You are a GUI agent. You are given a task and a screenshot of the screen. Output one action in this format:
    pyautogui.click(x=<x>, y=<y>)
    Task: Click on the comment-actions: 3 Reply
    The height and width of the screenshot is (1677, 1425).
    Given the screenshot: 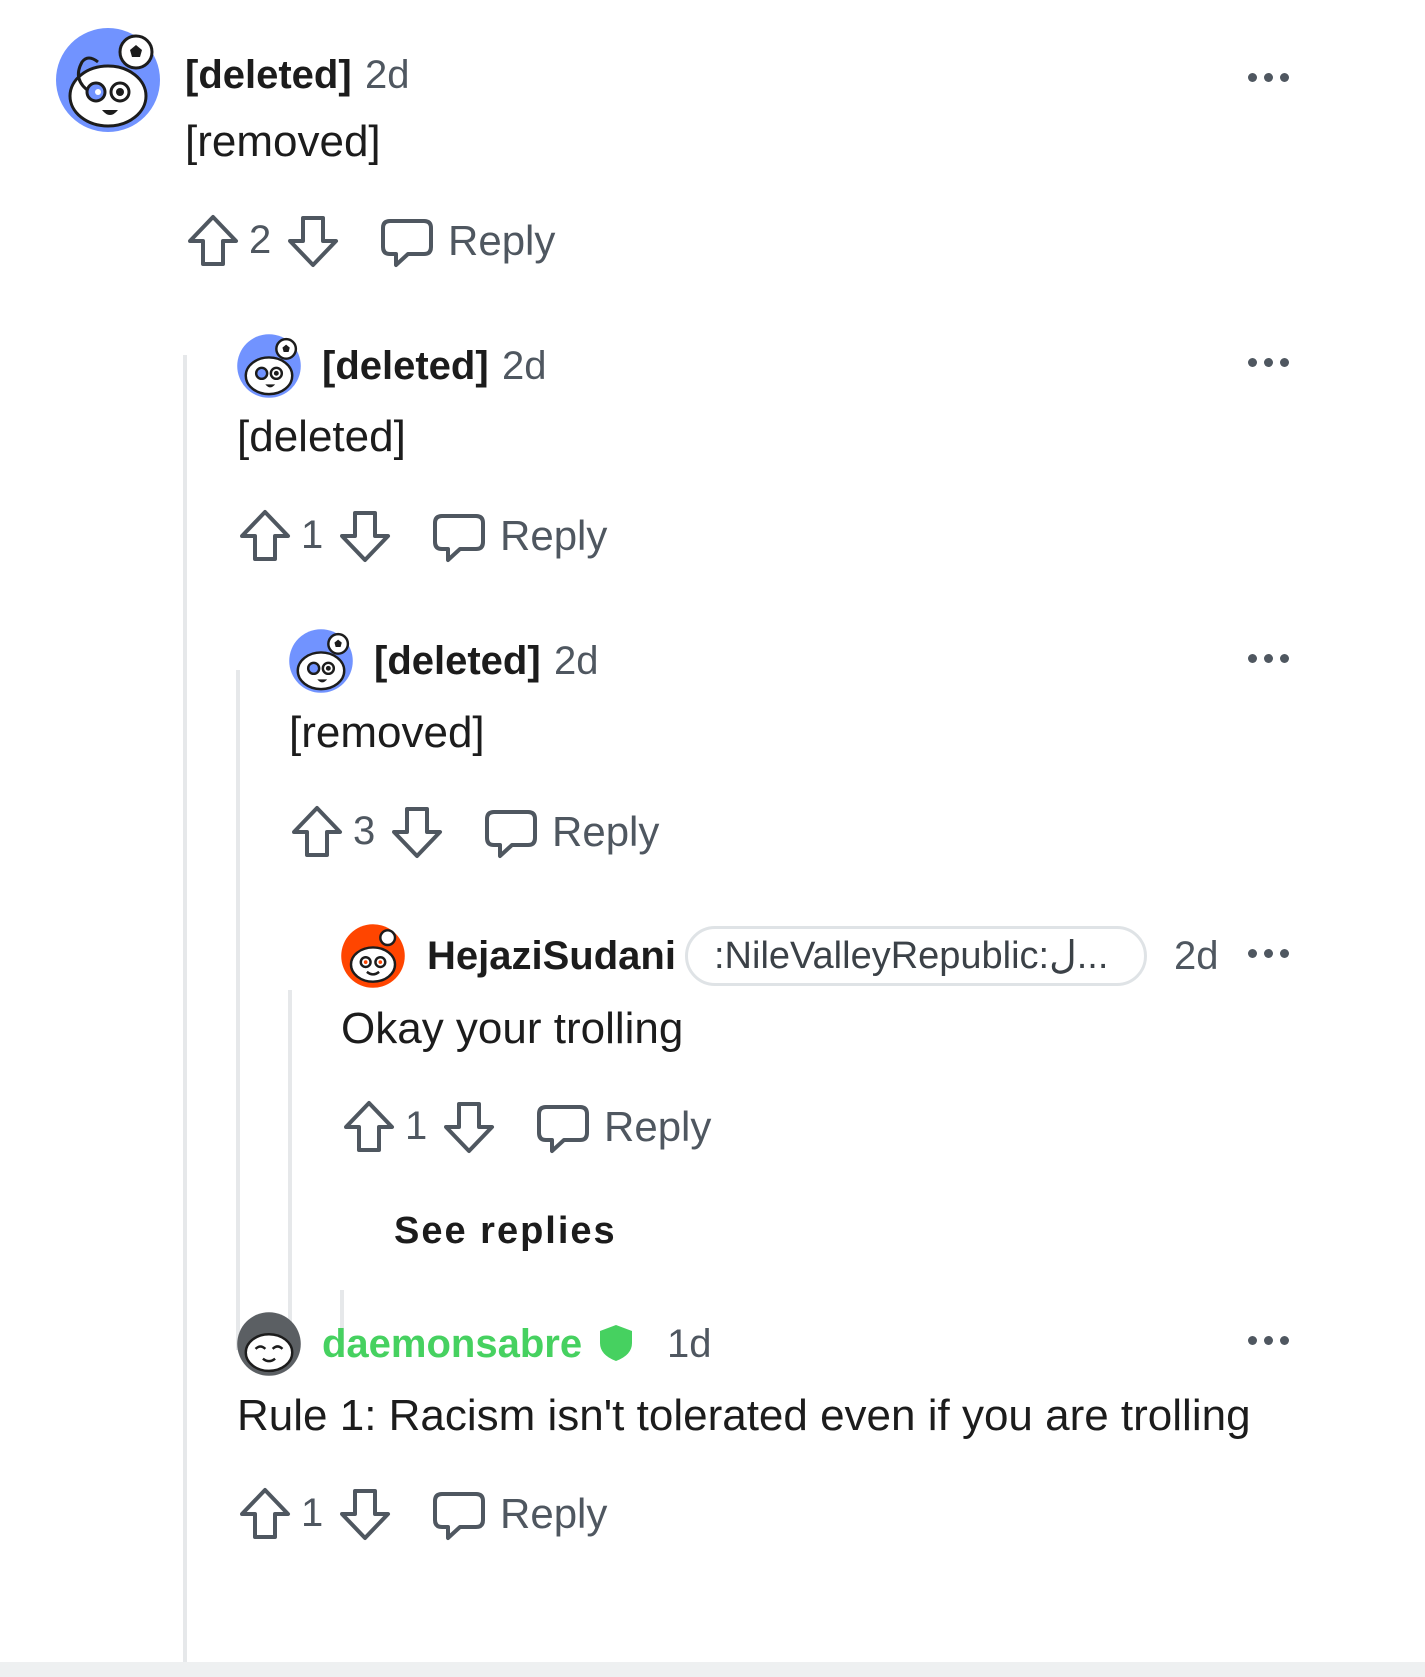 What is the action you would take?
    pyautogui.click(x=489, y=833)
    